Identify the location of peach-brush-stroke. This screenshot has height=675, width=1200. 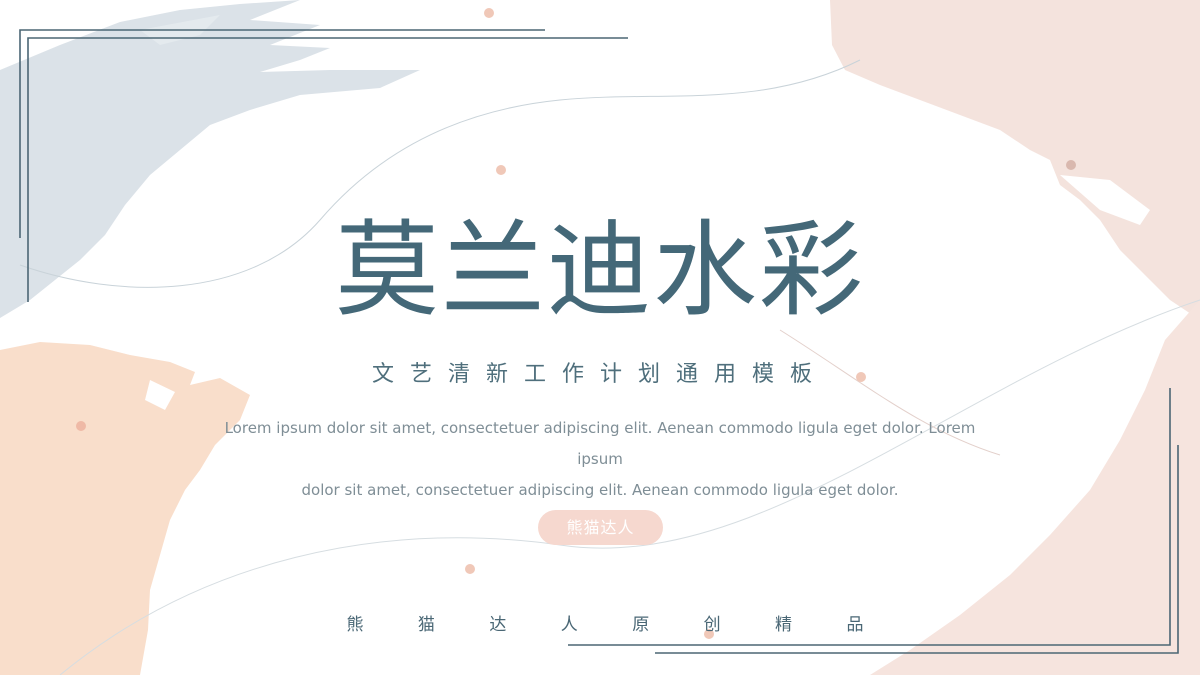
(125, 508).